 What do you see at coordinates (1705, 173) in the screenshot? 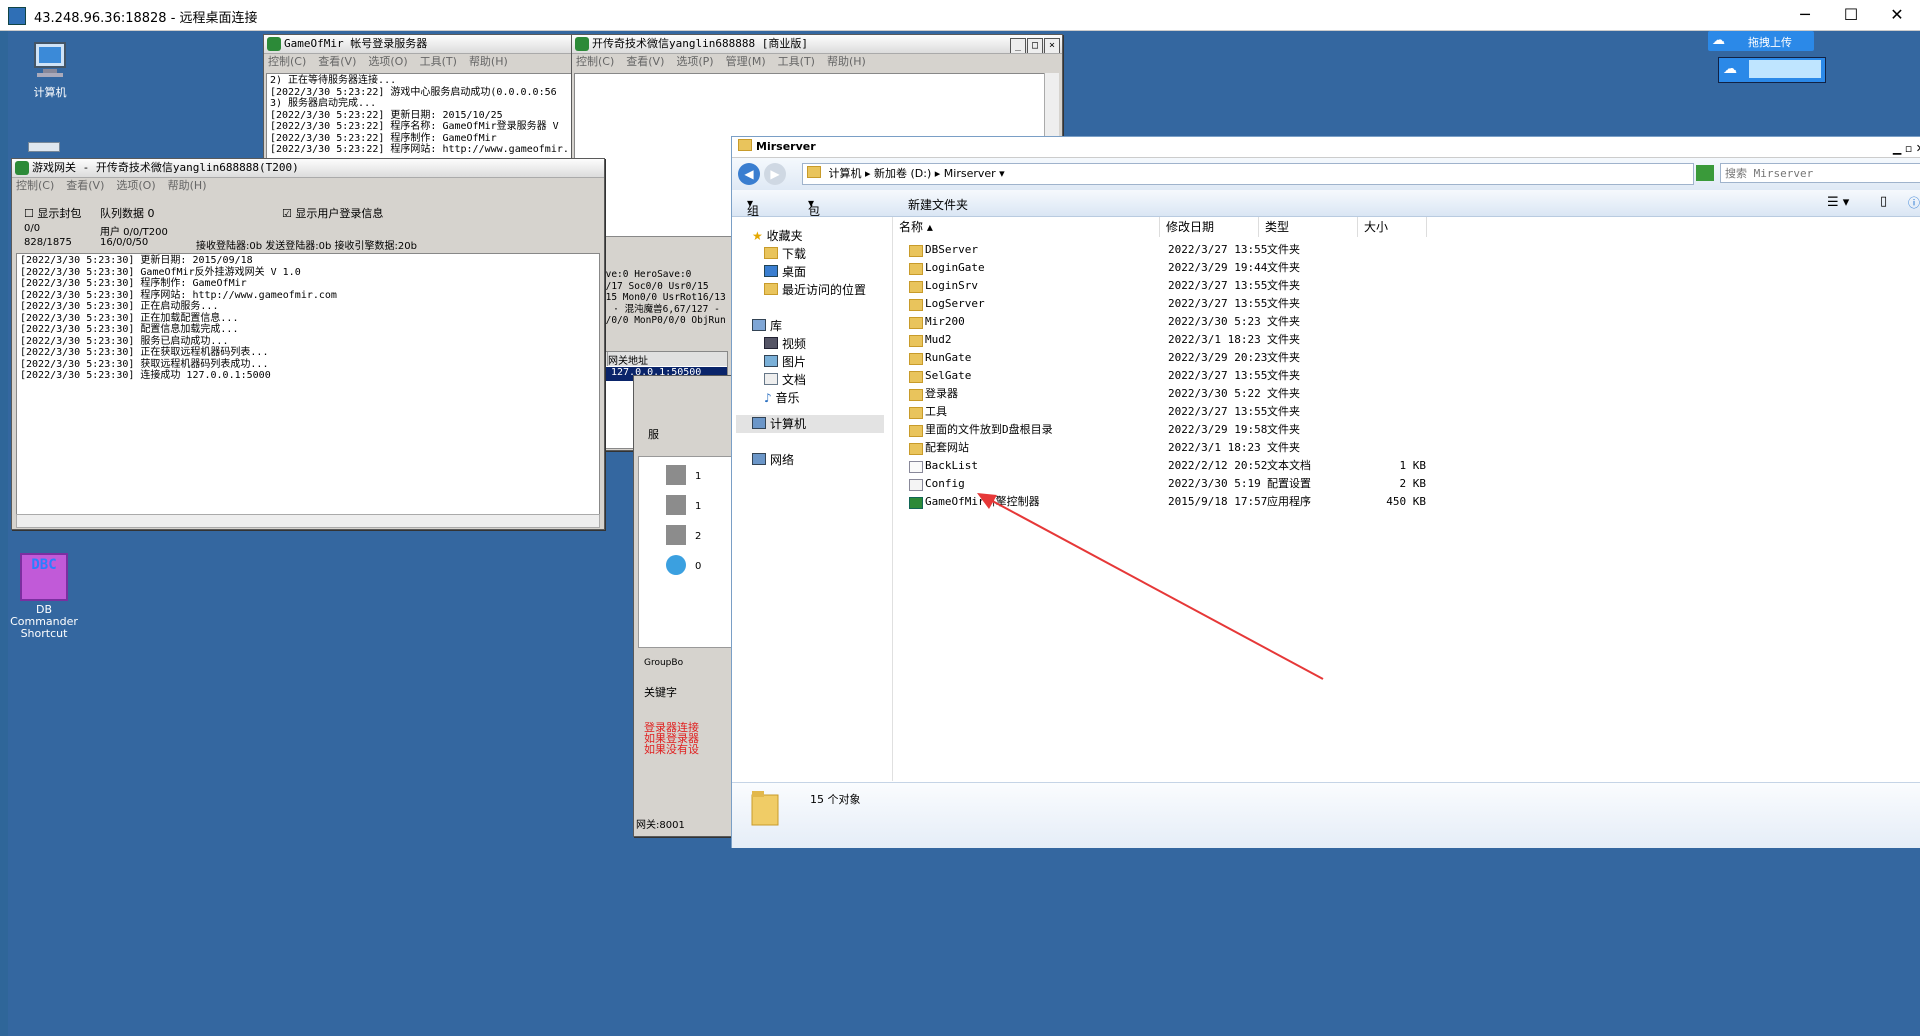
I see `refresh-icon` at bounding box center [1705, 173].